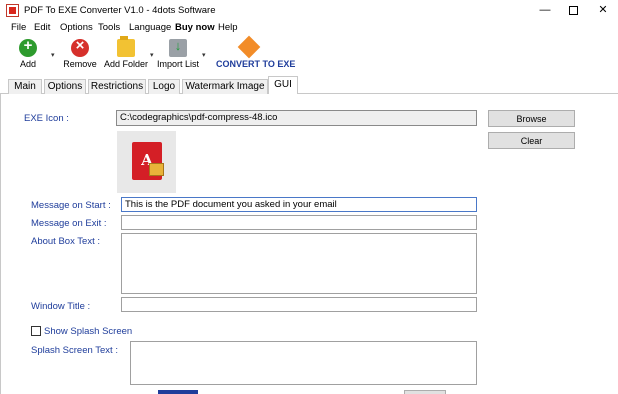 Image resolution: width=618 pixels, height=394 pixels. Describe the element at coordinates (46, 118) in the screenshot. I see `exe-icon-label: EXE Icon :` at that location.